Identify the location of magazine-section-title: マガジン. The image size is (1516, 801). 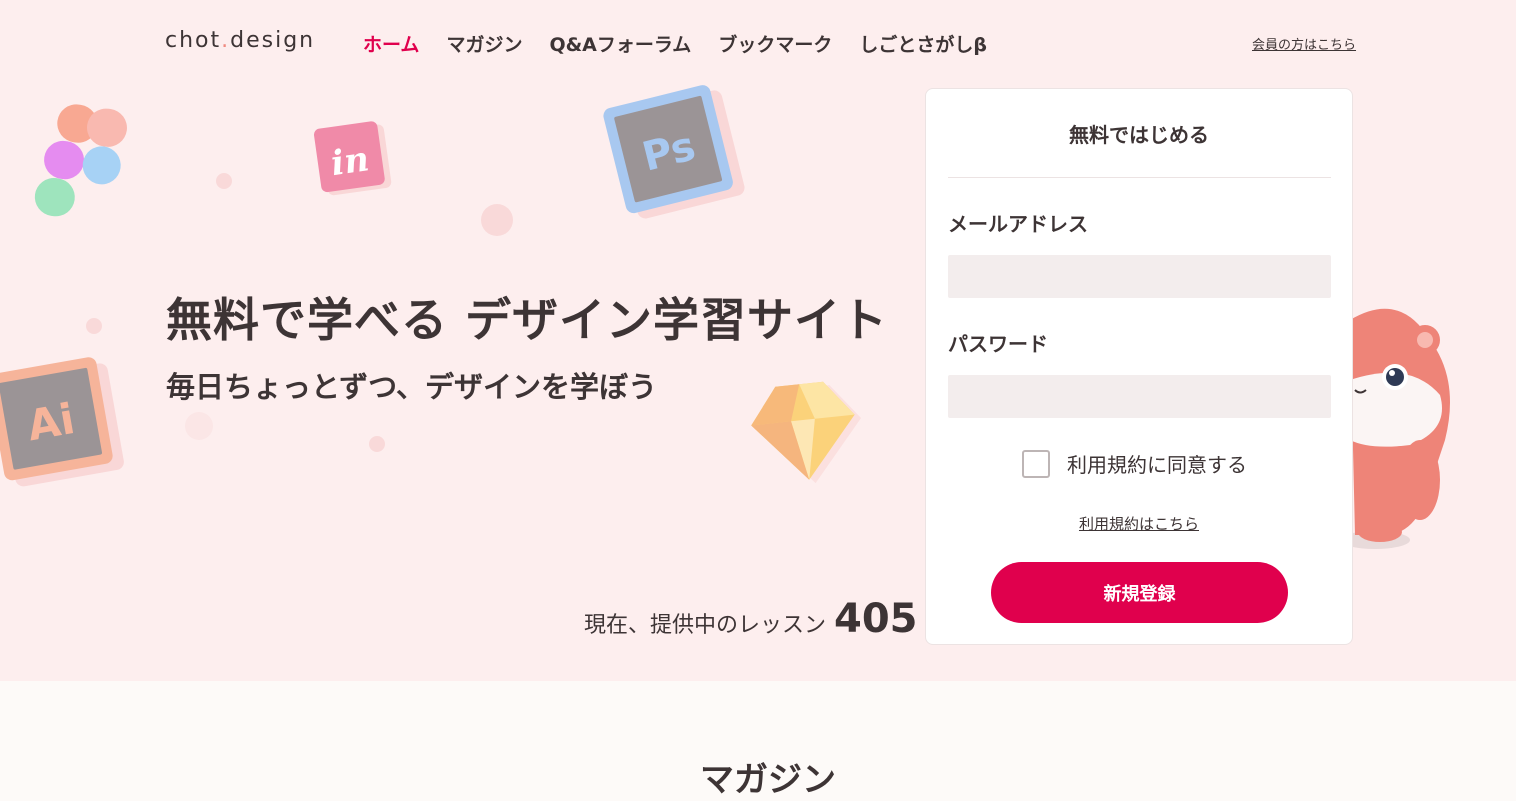
(768, 780).